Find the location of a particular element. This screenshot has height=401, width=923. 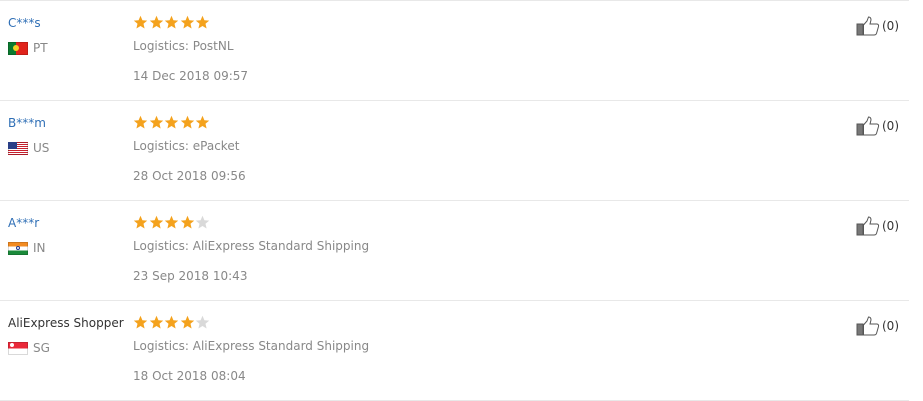

reviewer-country: US is located at coordinates (28, 148).